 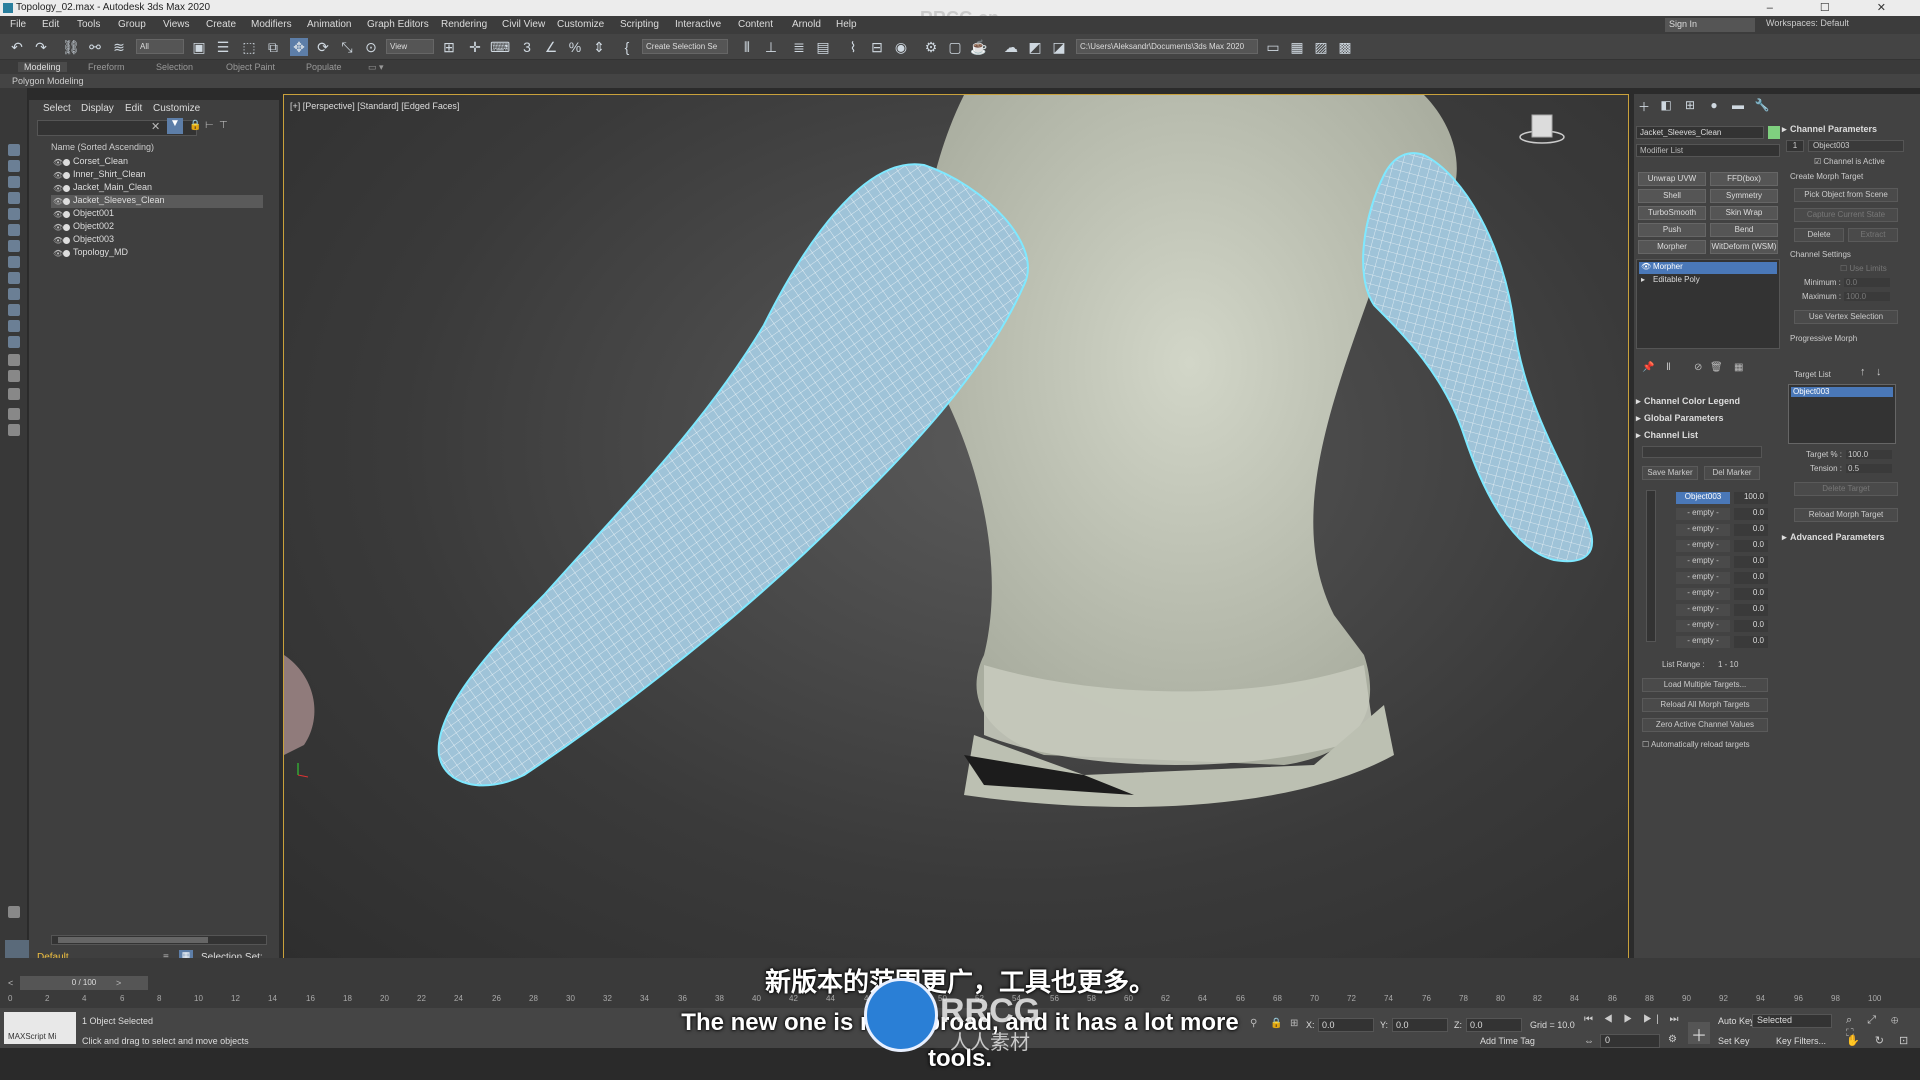 What do you see at coordinates (132, 24) in the screenshot?
I see `menu-group: Group` at bounding box center [132, 24].